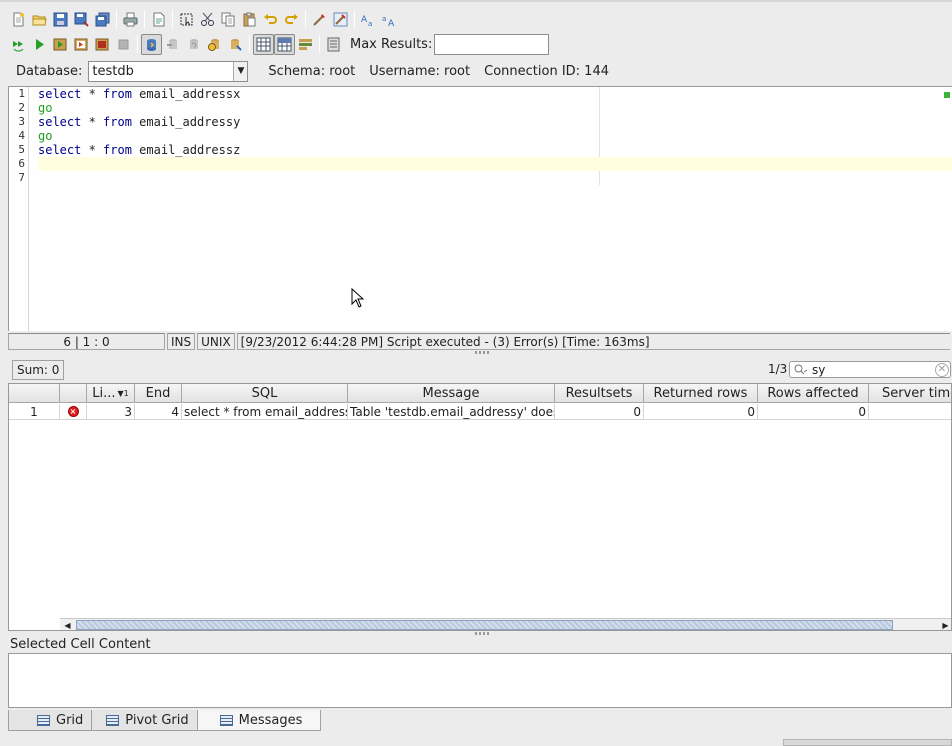 Image resolution: width=952 pixels, height=746 pixels. What do you see at coordinates (60, 19) in the screenshot?
I see `save-icon` at bounding box center [60, 19].